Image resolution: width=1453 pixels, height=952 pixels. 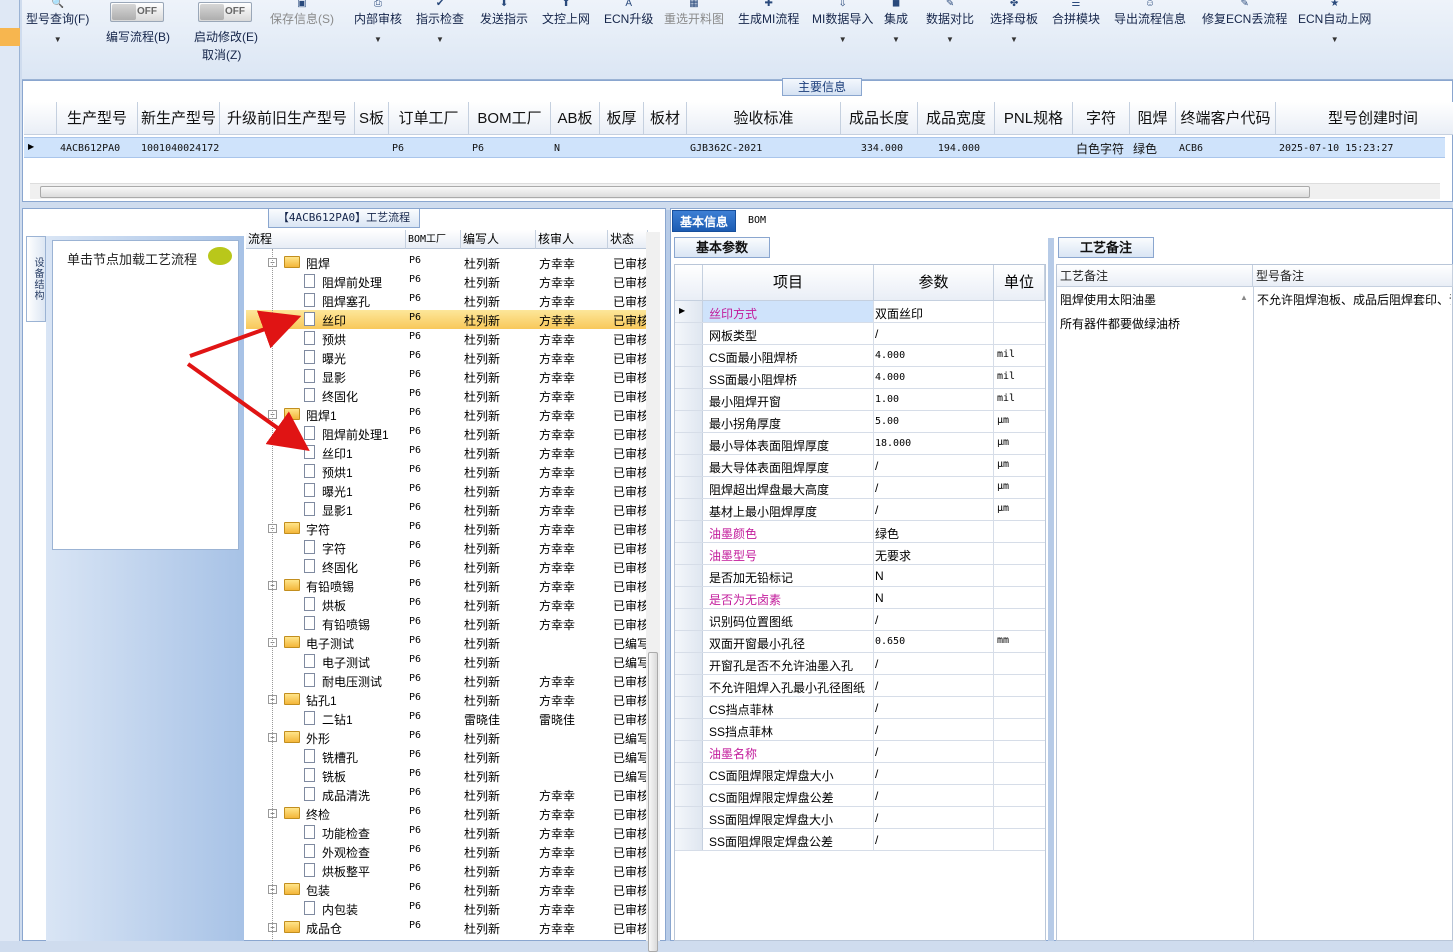 What do you see at coordinates (446, 490) in the screenshot?
I see `tree-row: 曝光1 P6 杜列新 方幸幸 已审核` at bounding box center [446, 490].